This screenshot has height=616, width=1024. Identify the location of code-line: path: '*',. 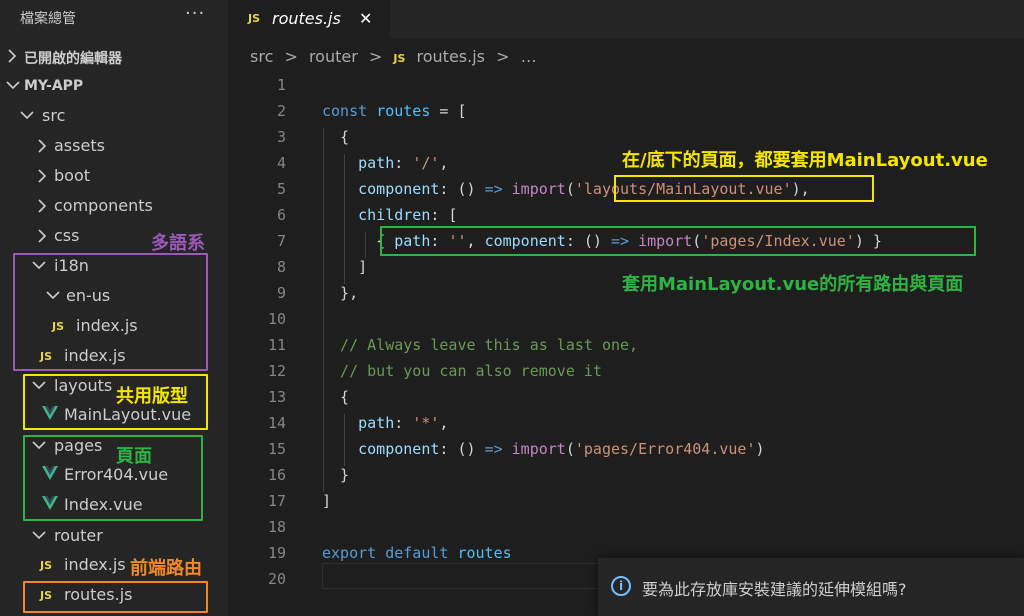
(385, 423).